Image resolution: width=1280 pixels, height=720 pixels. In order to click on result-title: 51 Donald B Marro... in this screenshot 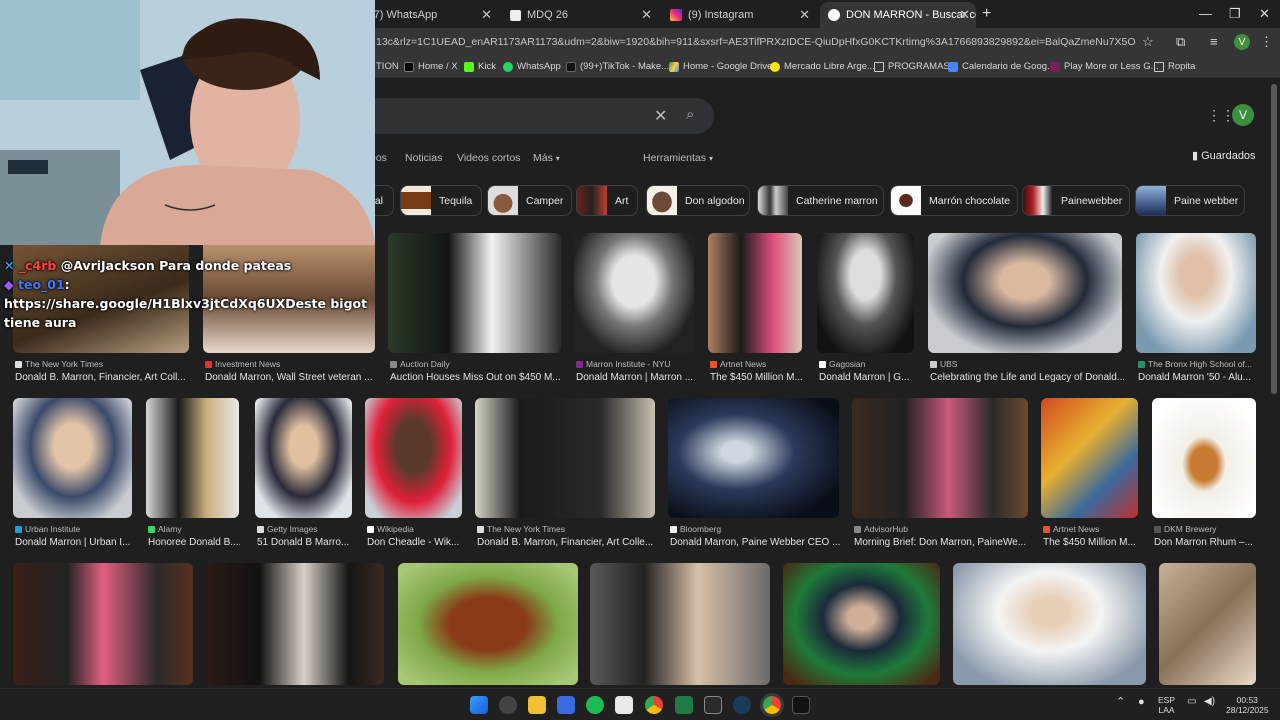, I will do `click(304, 542)`.